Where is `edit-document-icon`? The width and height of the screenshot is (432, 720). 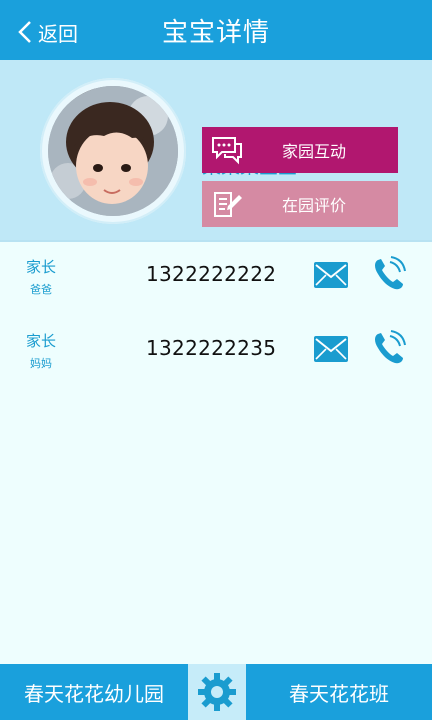 edit-document-icon is located at coordinates (227, 204).